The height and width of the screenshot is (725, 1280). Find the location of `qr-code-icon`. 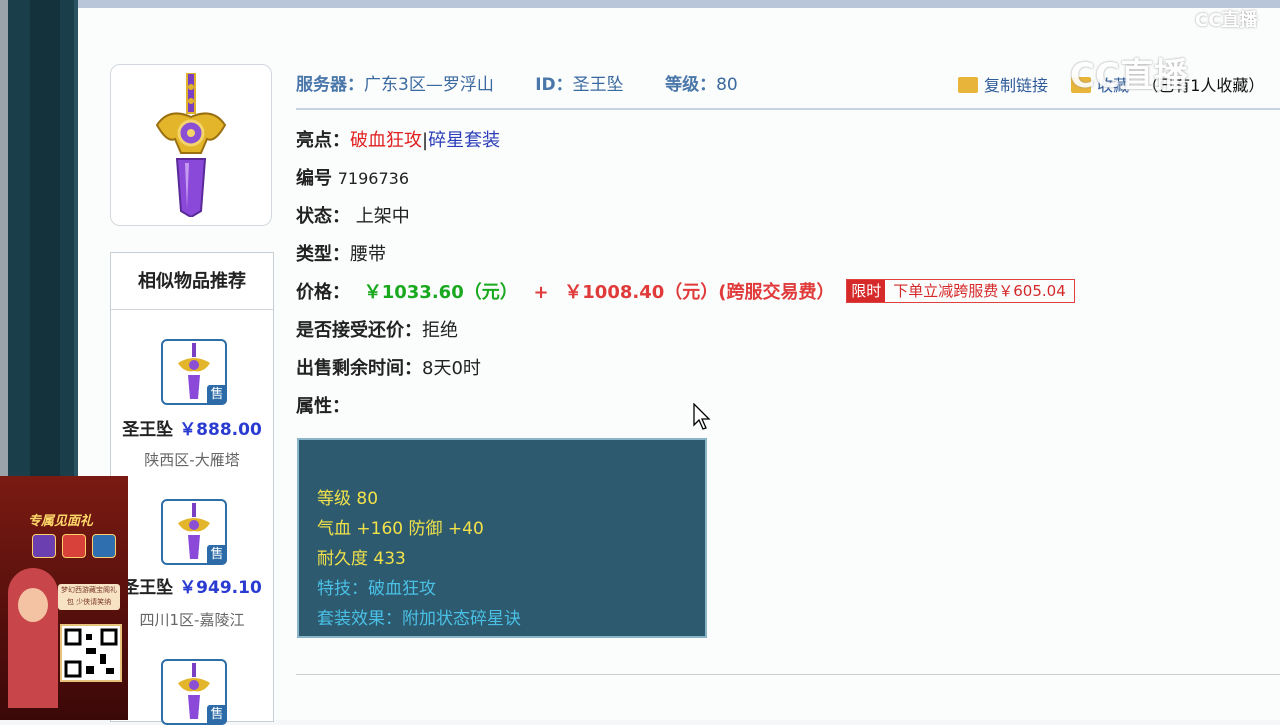

qr-code-icon is located at coordinates (91, 653).